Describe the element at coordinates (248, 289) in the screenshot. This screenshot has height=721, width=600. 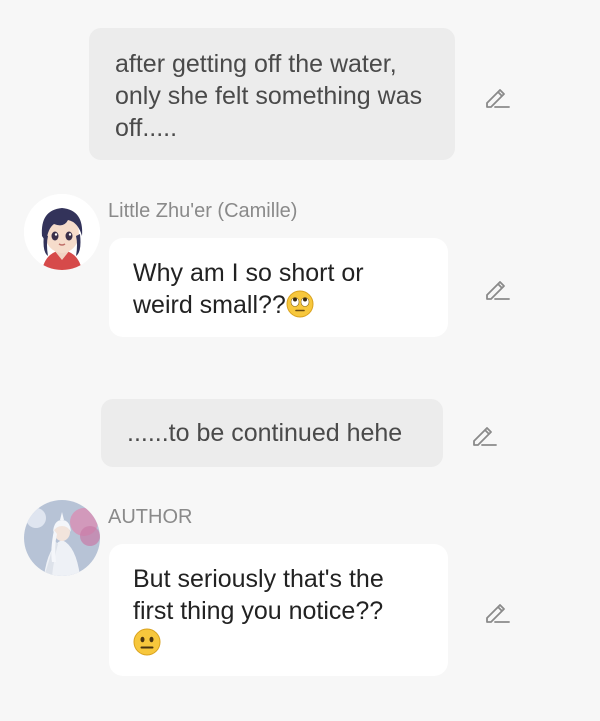
I see `chat-text: Why am I so short or weird small??` at that location.